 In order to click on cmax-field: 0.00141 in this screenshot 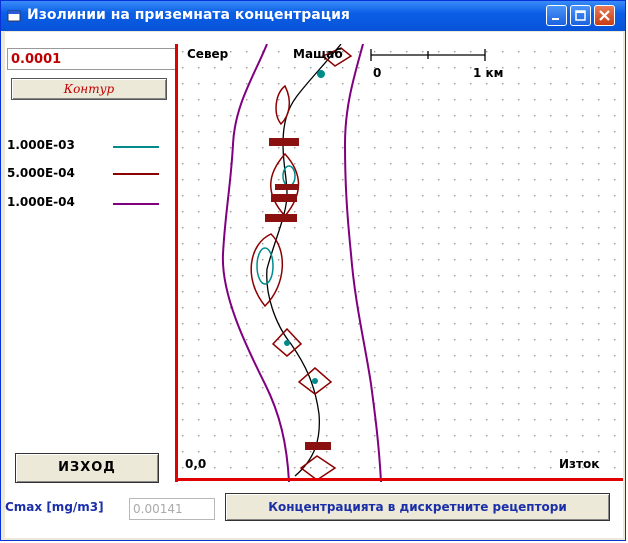, I will do `click(172, 509)`.